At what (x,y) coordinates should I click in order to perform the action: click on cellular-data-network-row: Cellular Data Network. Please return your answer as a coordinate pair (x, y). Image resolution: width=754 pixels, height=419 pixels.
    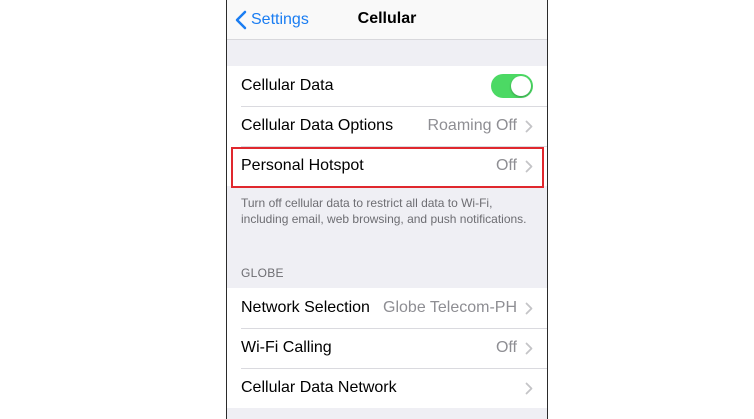
    Looking at the image, I should click on (387, 388).